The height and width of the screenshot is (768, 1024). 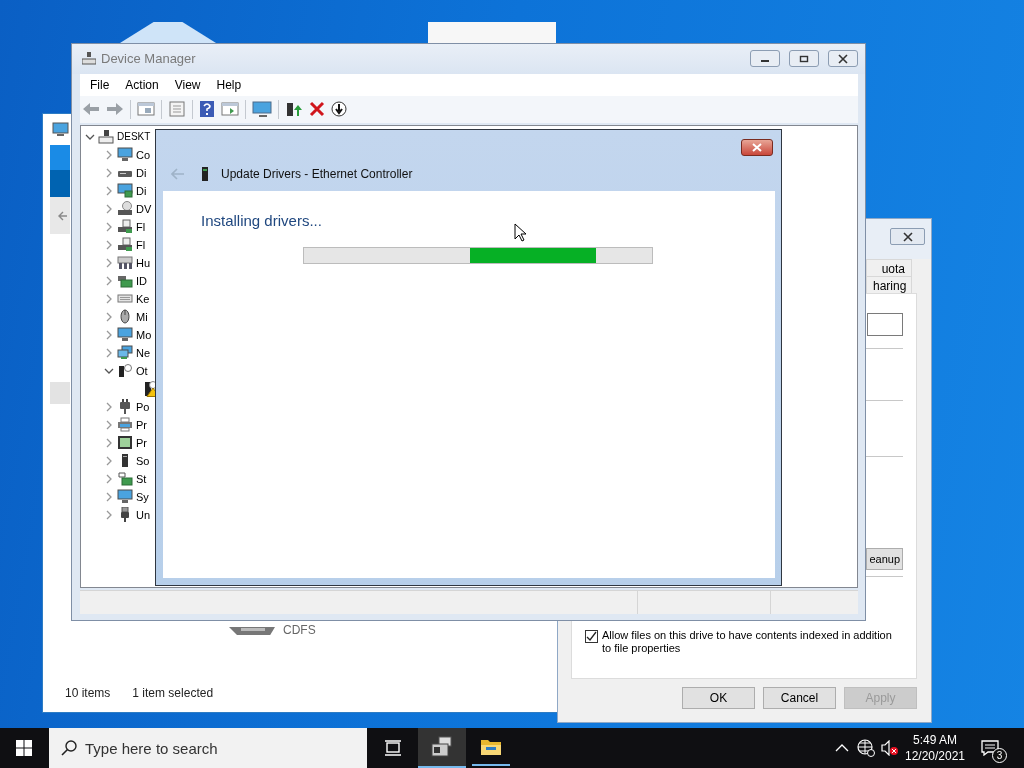 I want to click on clock-time: 5:49 AM, so click(x=935, y=740).